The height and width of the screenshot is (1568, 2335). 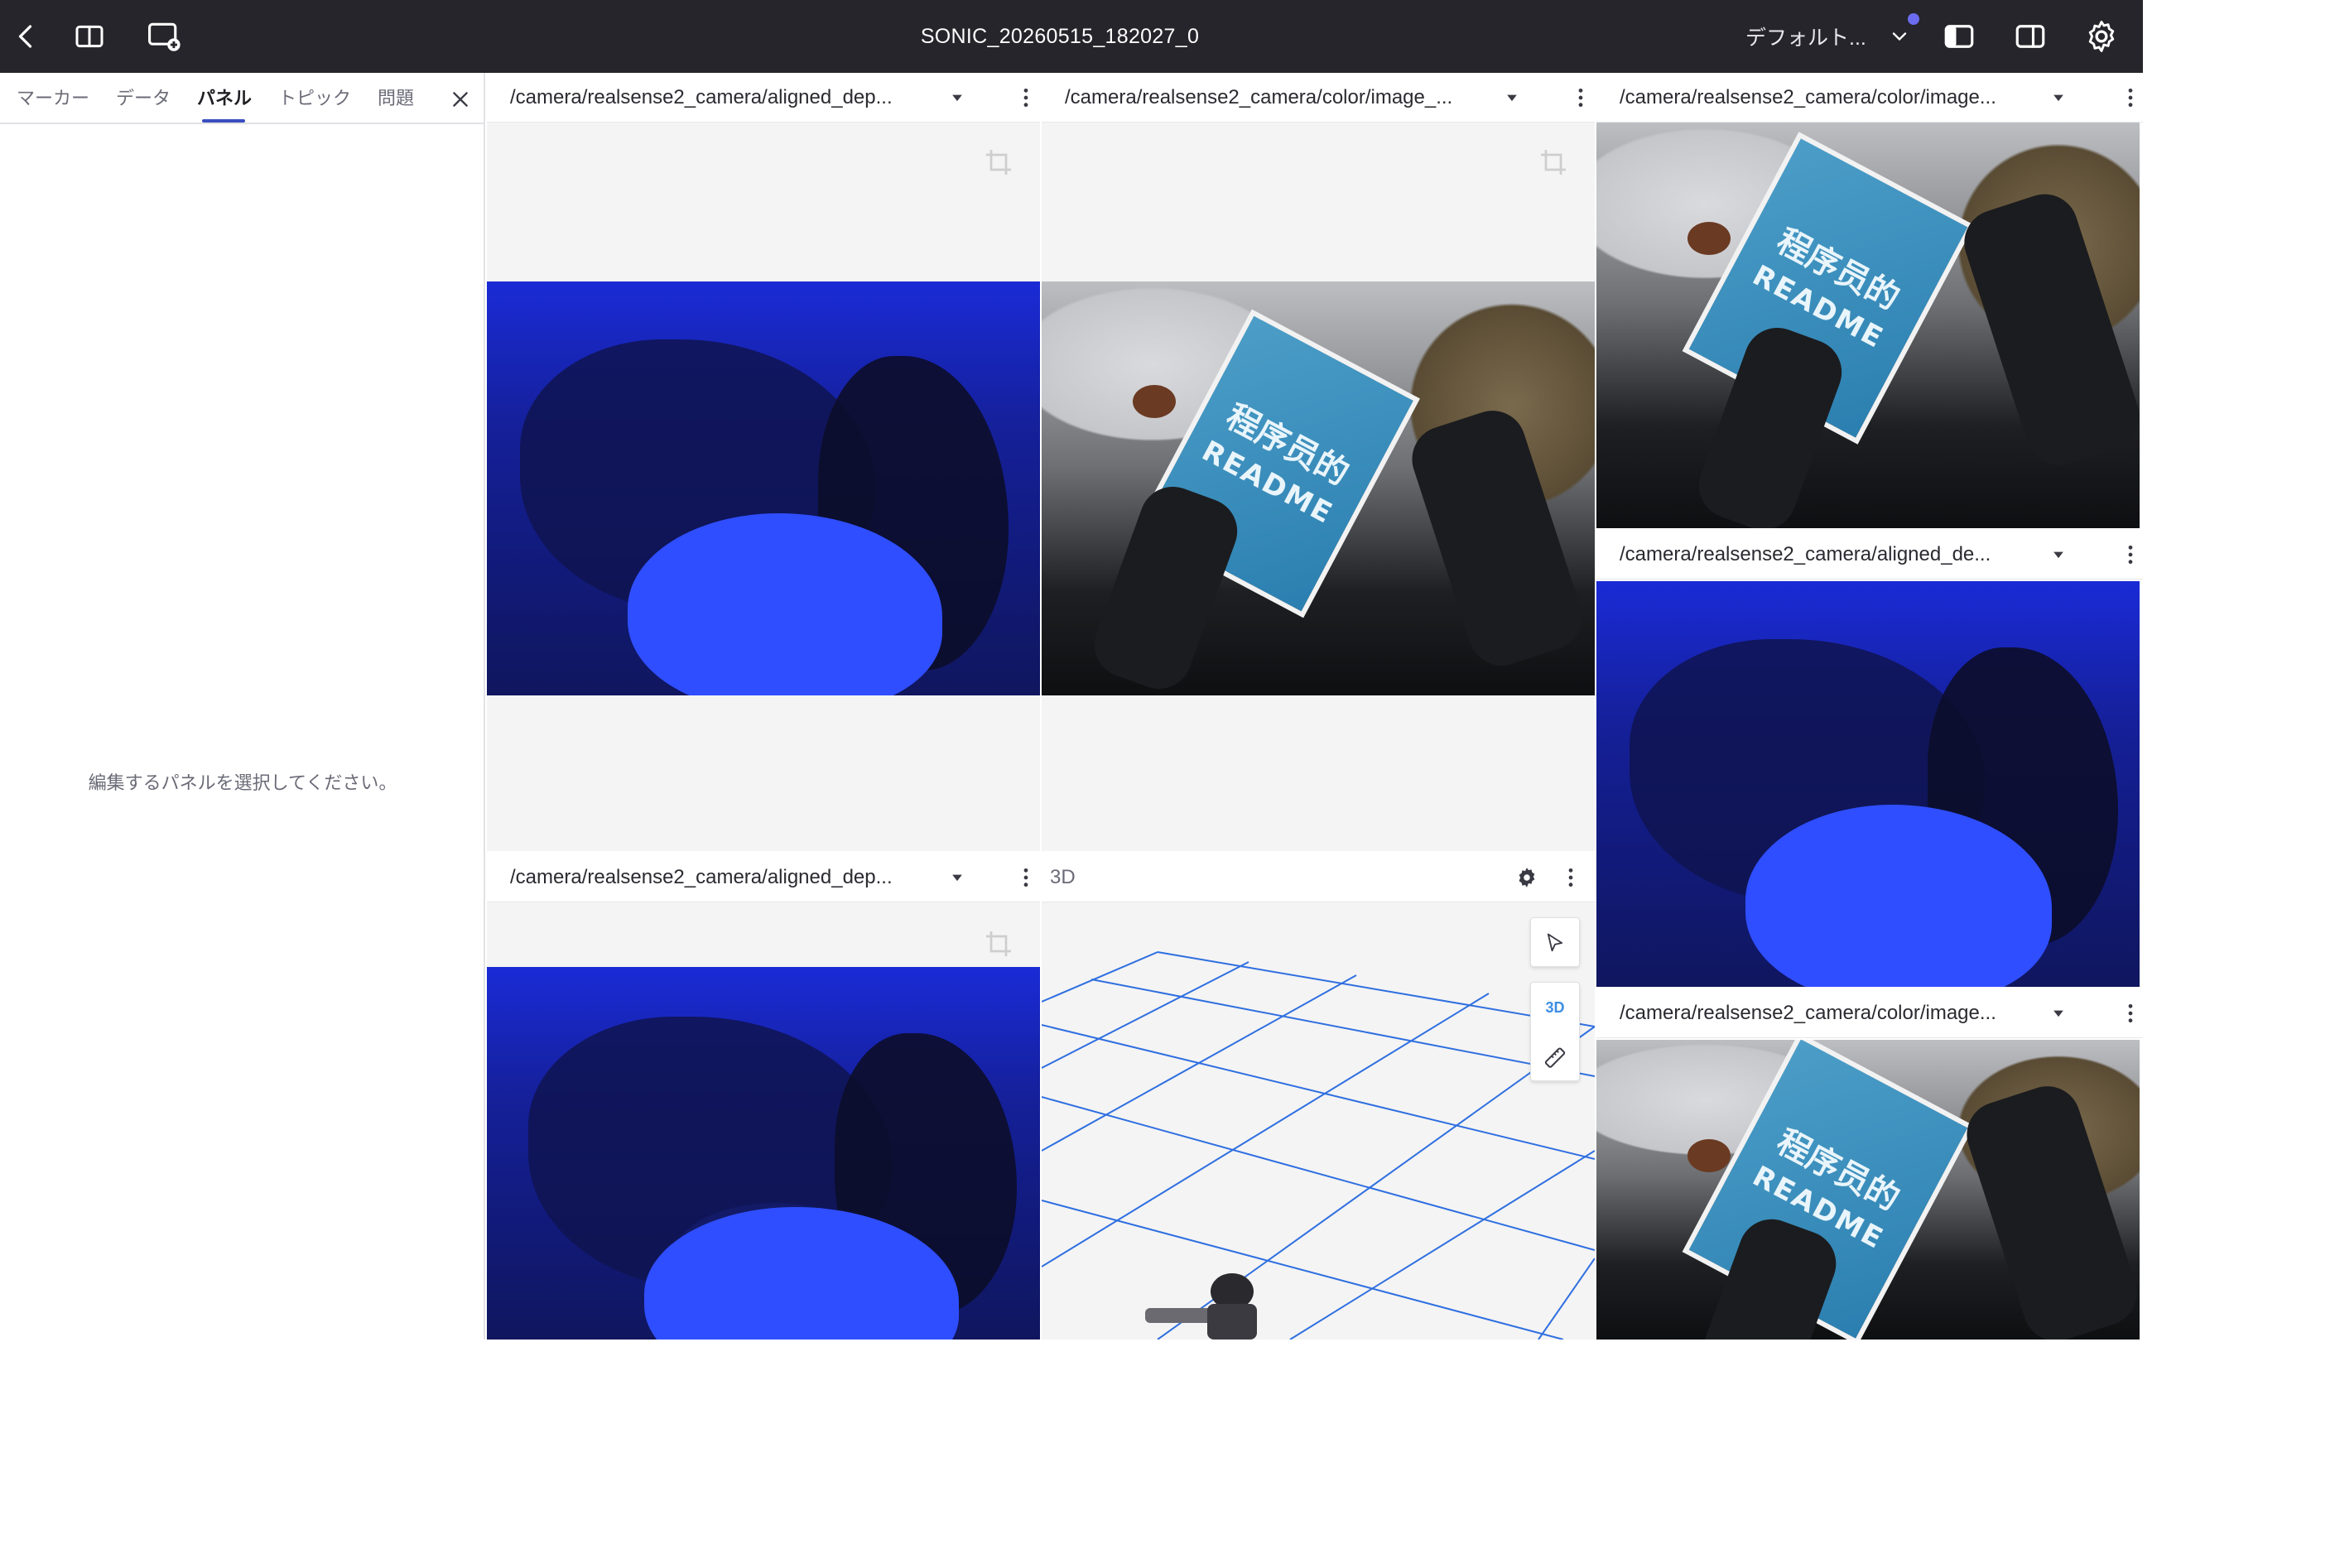 What do you see at coordinates (143, 98) in the screenshot?
I see `tab-data: データ` at bounding box center [143, 98].